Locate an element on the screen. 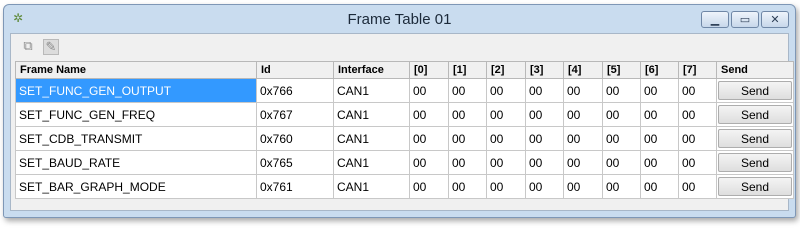  id-cell: 0x767 is located at coordinates (295, 114).